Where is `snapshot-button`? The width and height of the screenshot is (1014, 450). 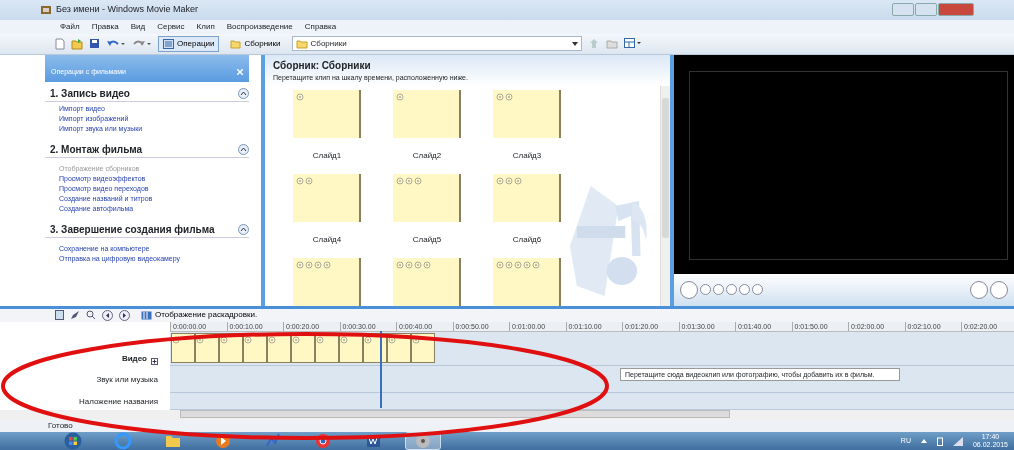 snapshot-button is located at coordinates (999, 289).